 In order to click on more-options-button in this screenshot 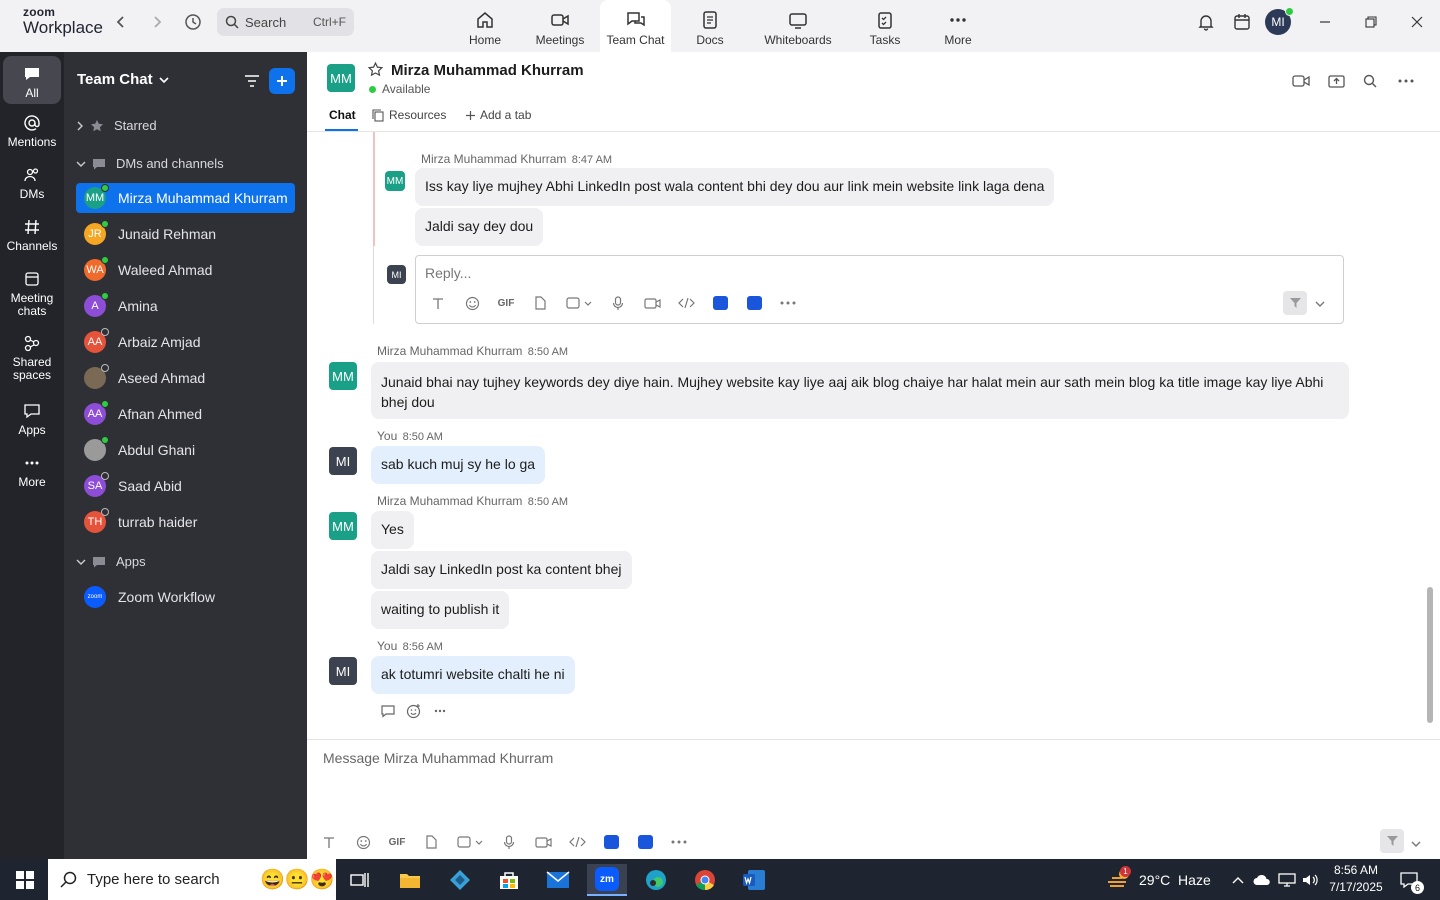, I will do `click(1406, 81)`.